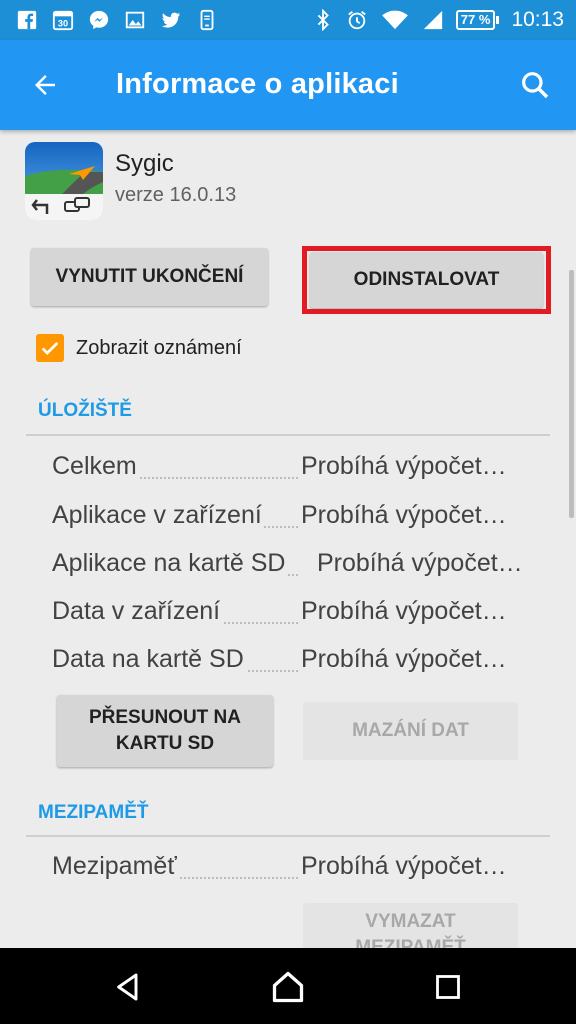 The height and width of the screenshot is (1024, 576). I want to click on page-title: Informace o aplikaci, so click(257, 84).